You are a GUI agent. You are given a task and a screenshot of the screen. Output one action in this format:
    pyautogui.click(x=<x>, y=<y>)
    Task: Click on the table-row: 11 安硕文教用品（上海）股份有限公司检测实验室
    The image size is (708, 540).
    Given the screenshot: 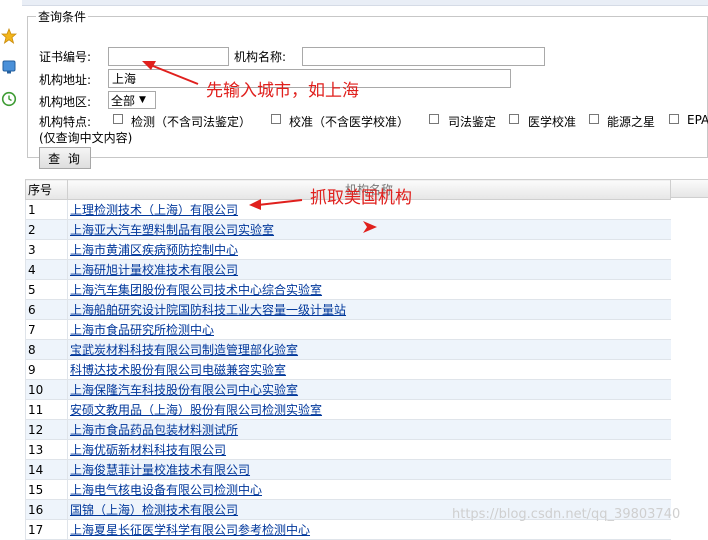 What is the action you would take?
    pyautogui.click(x=348, y=409)
    